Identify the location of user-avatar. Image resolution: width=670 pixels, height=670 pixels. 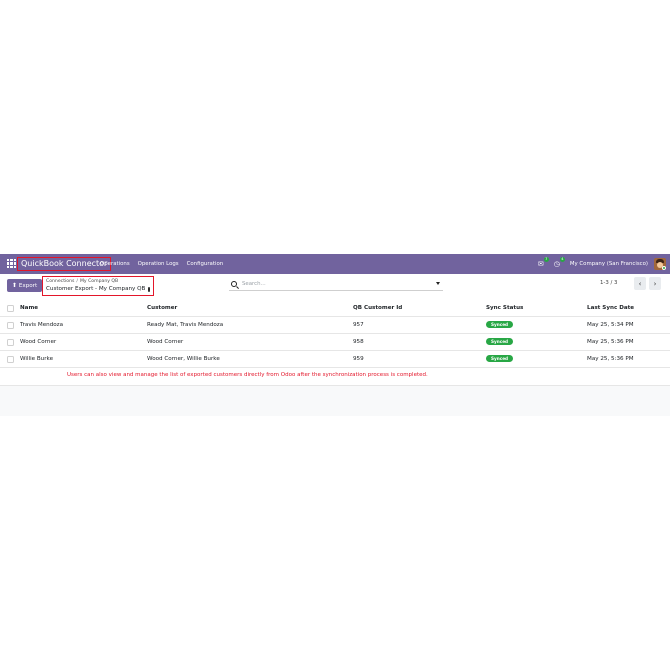
(660, 264).